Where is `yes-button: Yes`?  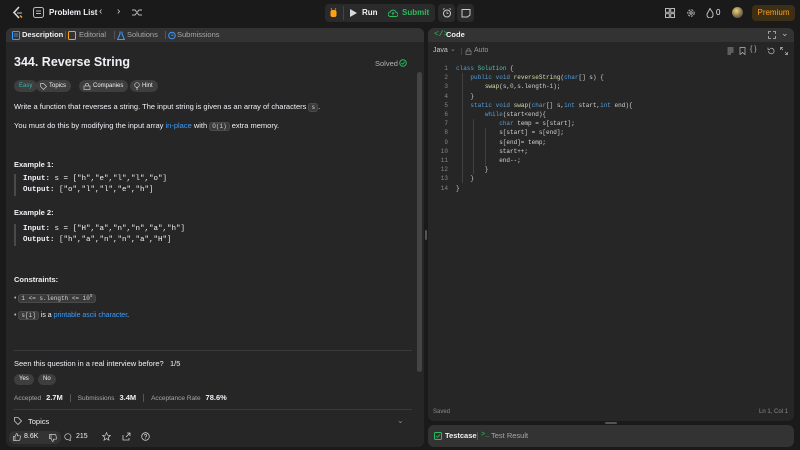 yes-button: Yes is located at coordinates (24, 379).